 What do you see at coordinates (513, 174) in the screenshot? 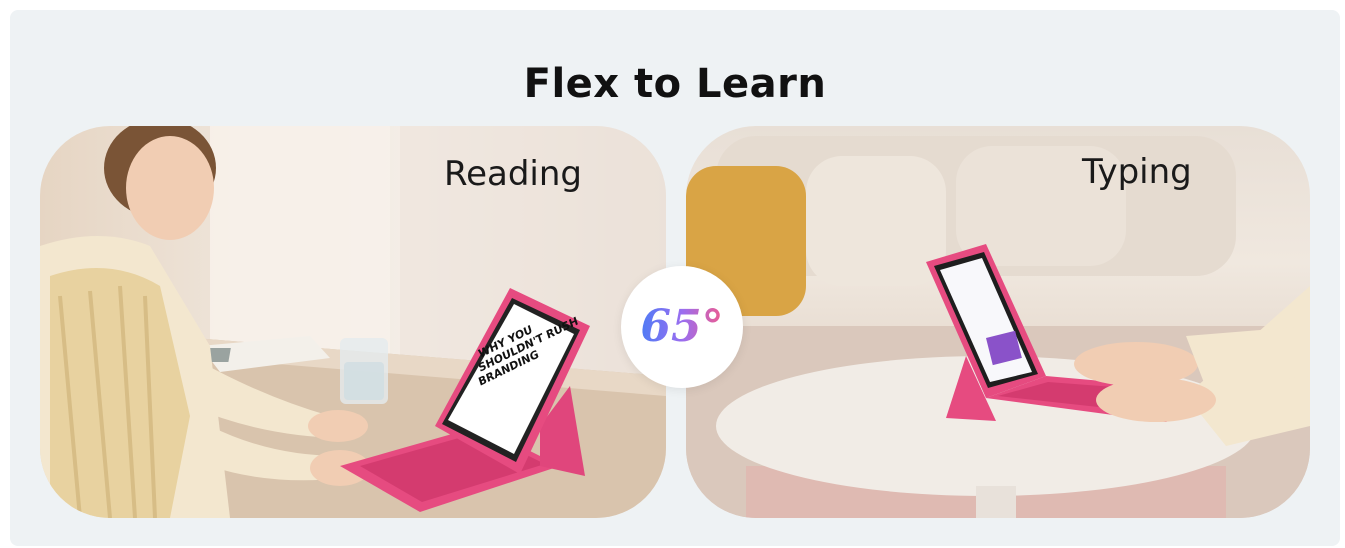
I see `reading-label: Reading` at bounding box center [513, 174].